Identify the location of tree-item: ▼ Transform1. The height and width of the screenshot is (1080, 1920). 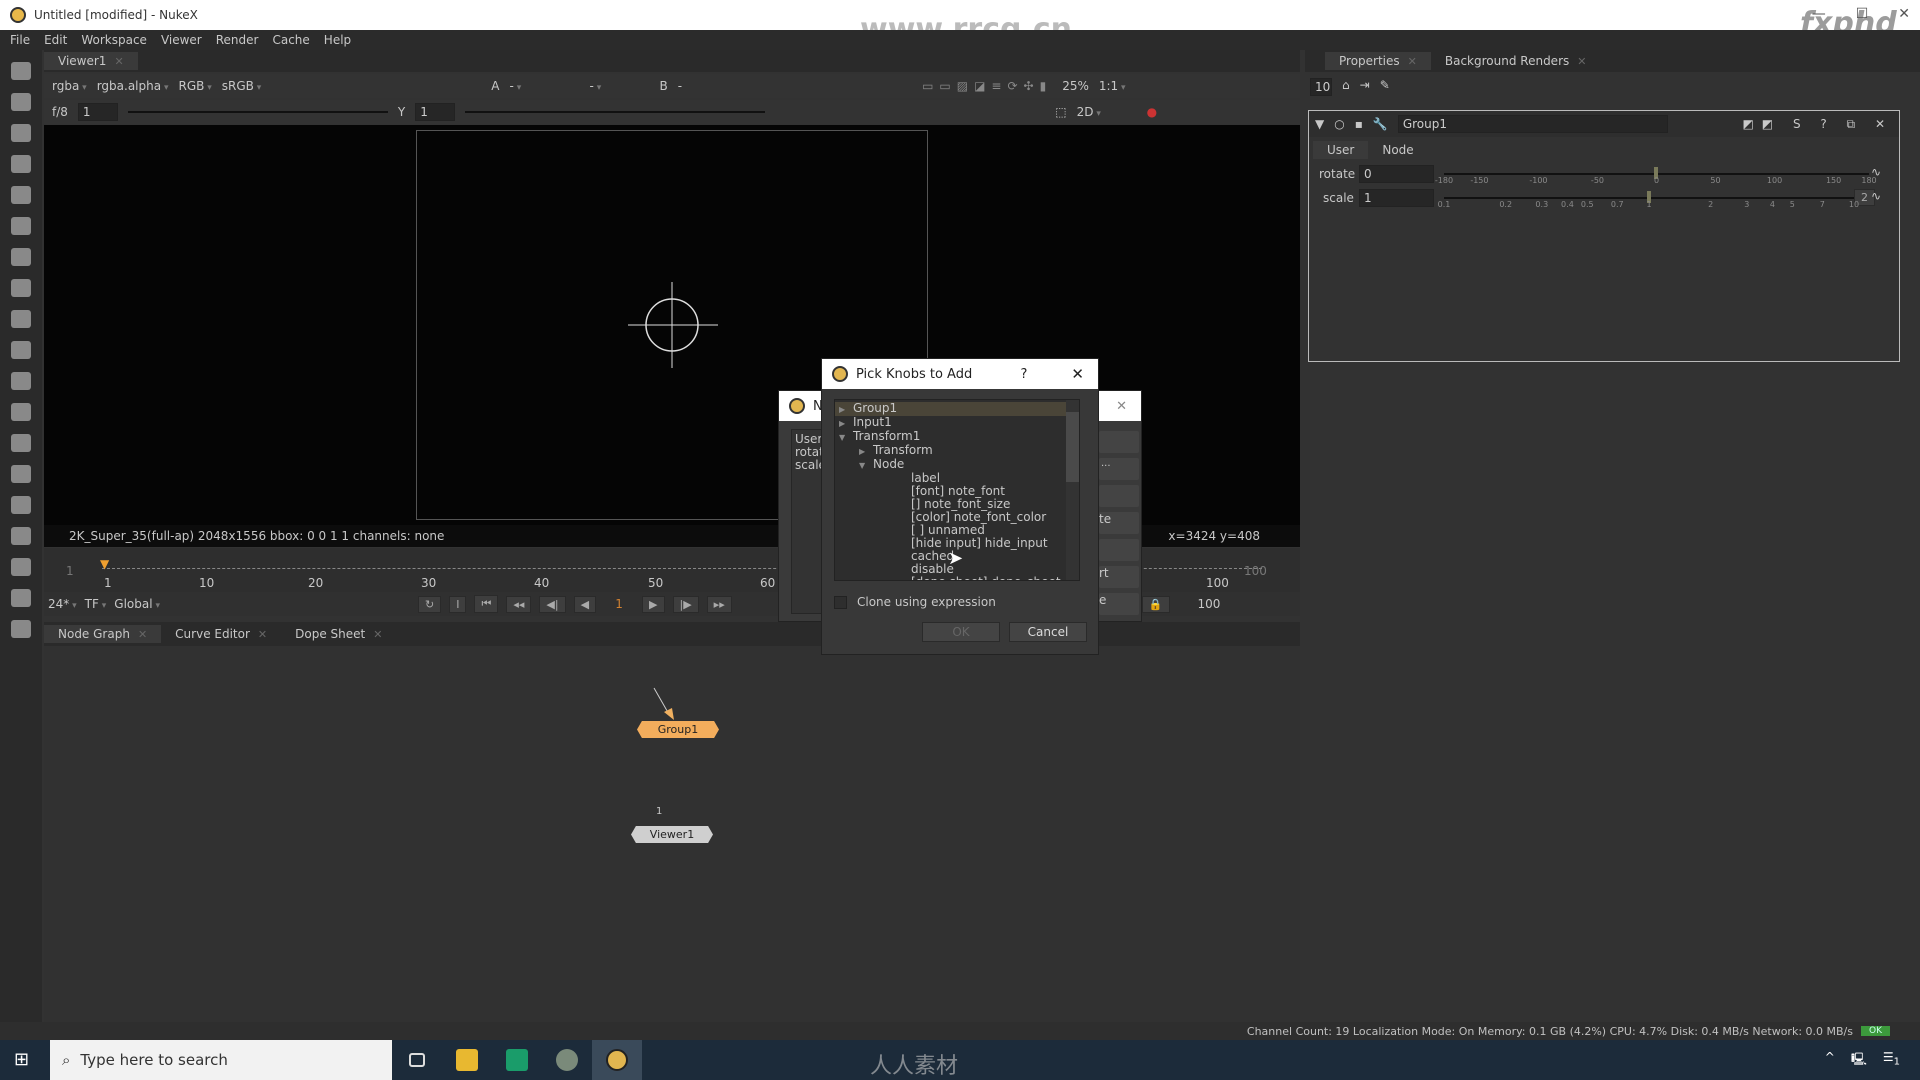
(957, 437).